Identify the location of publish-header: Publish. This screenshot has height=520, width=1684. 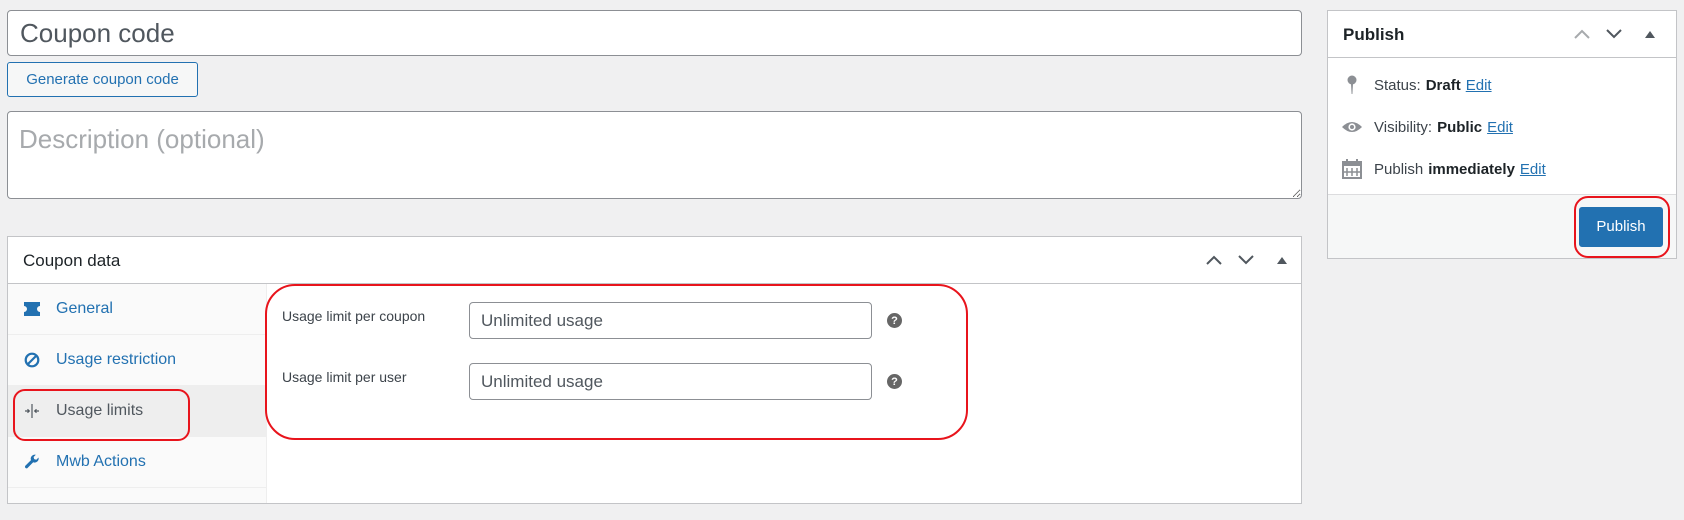
(1502, 34).